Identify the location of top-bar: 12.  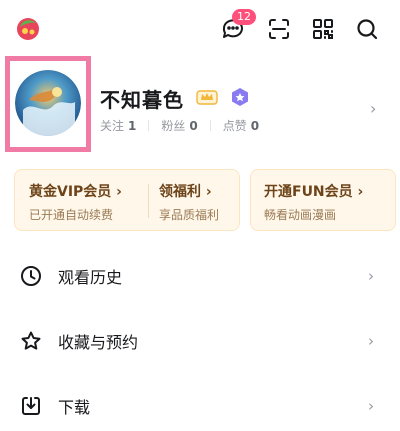
(200, 28).